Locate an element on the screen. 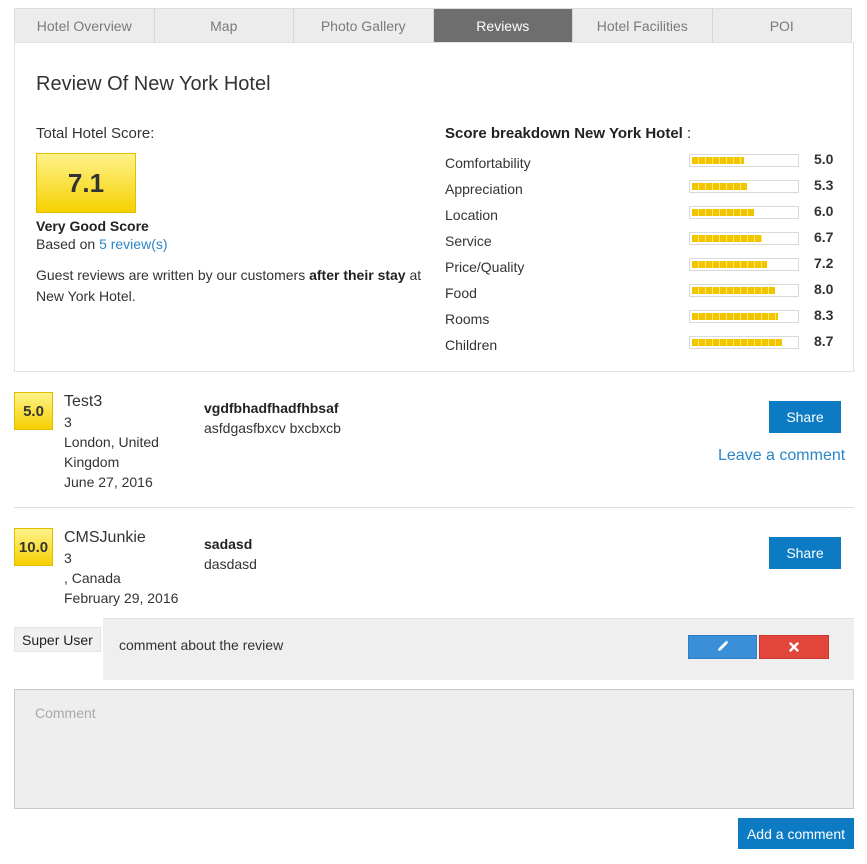 This screenshot has height=864, width=867. score-rating-text: Very Good Score is located at coordinates (92, 226).